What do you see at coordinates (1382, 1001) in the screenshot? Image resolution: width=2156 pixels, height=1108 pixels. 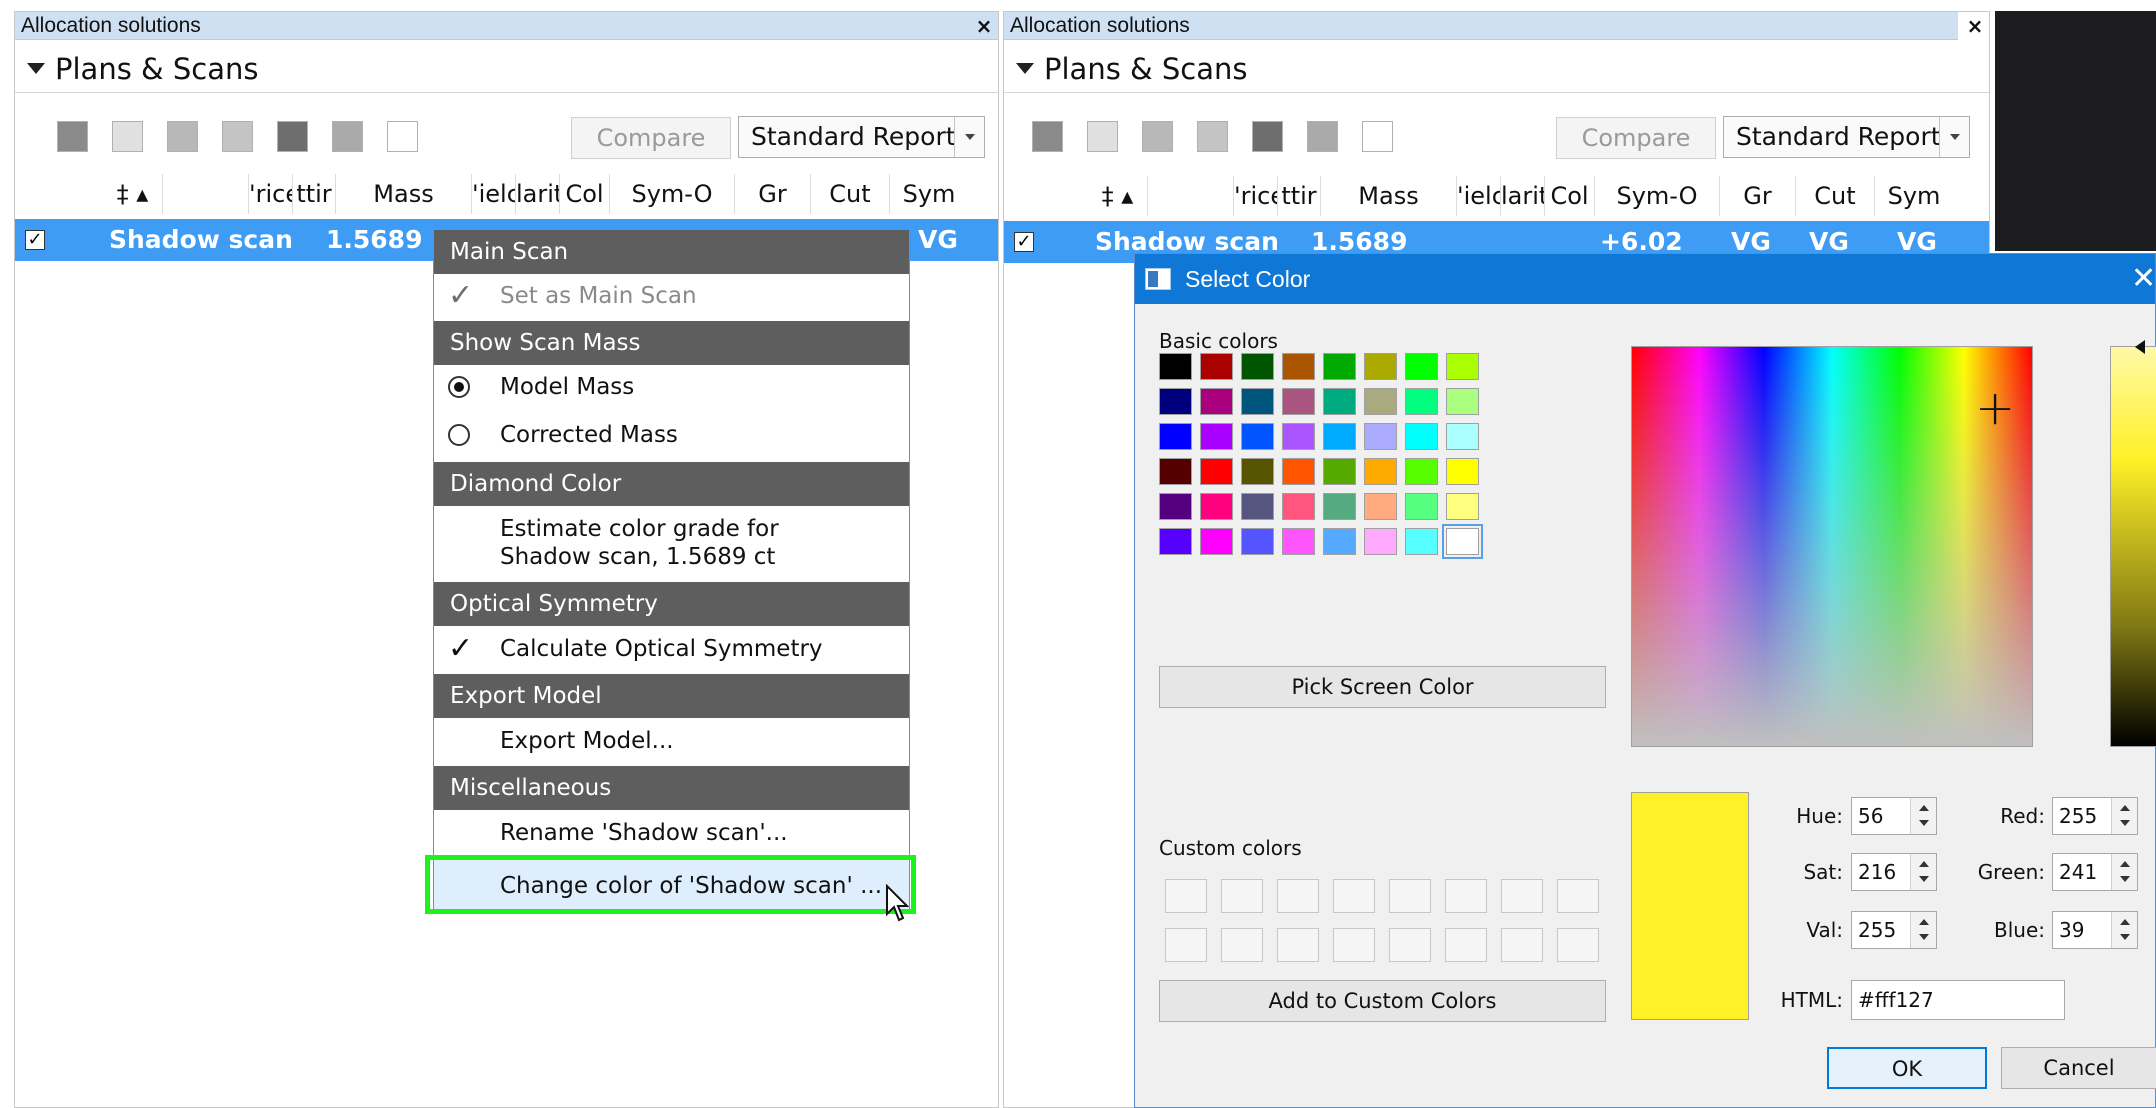 I see `add-custom-colors-button: Add to Custom Colors` at bounding box center [1382, 1001].